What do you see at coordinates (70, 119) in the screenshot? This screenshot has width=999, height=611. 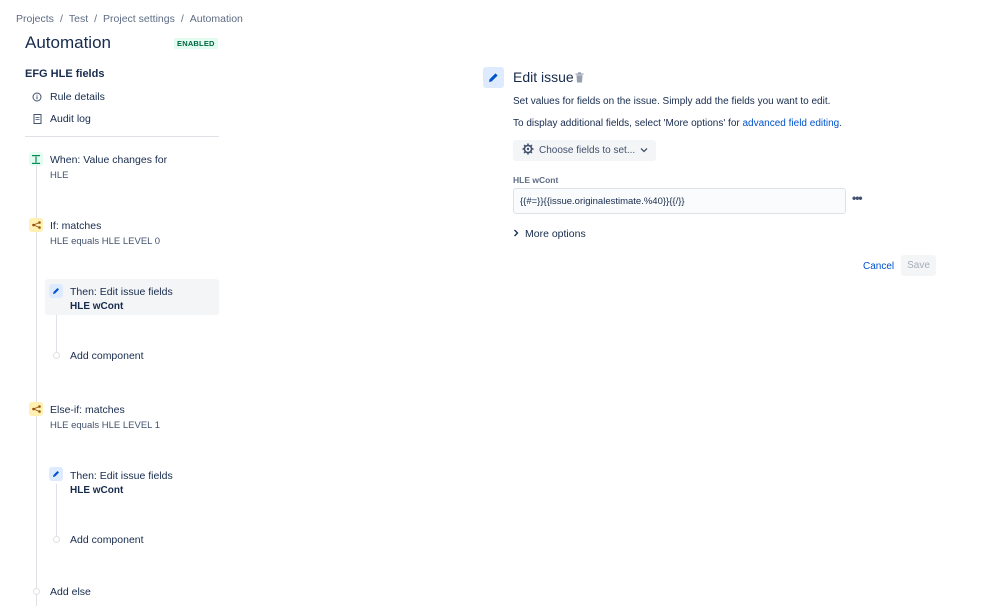 I see `sidebar-item-label: Audit log` at bounding box center [70, 119].